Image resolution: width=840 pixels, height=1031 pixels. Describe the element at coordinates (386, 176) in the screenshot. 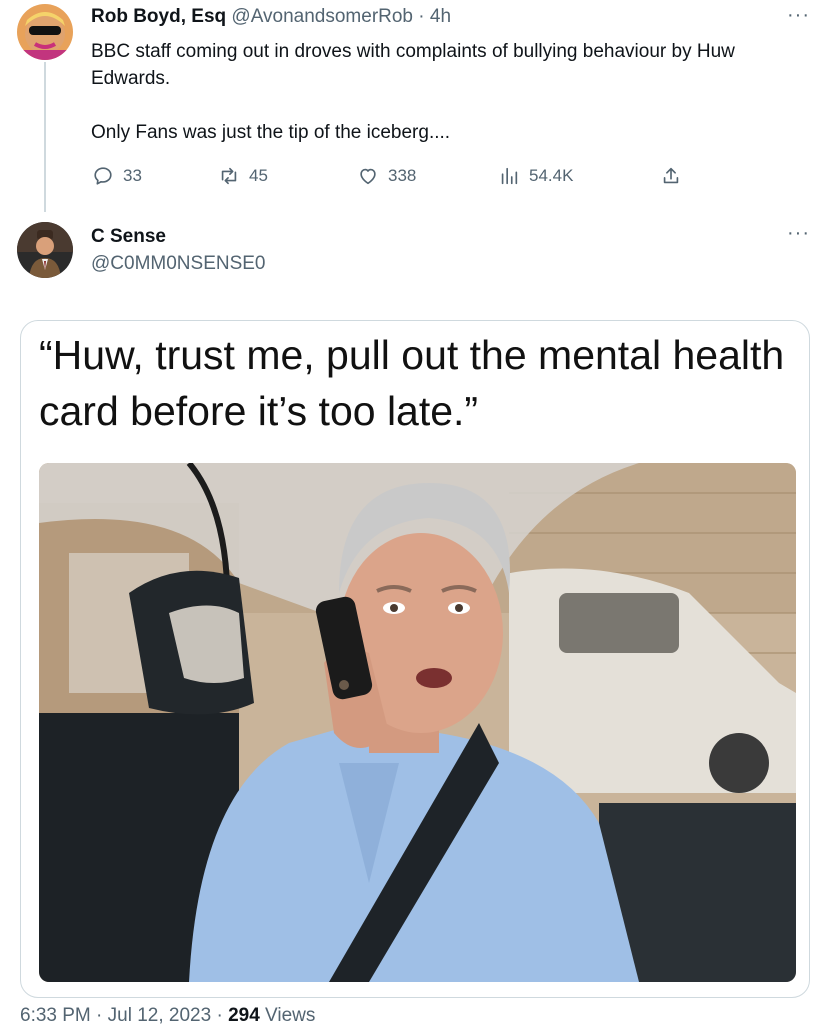

I see `like-button: 338` at that location.